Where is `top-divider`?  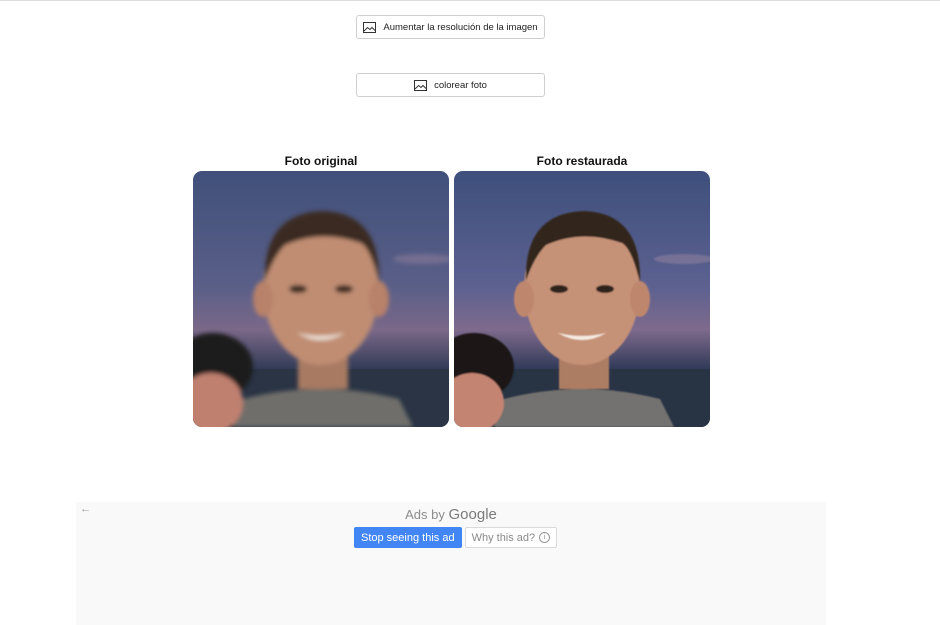
top-divider is located at coordinates (470, 0).